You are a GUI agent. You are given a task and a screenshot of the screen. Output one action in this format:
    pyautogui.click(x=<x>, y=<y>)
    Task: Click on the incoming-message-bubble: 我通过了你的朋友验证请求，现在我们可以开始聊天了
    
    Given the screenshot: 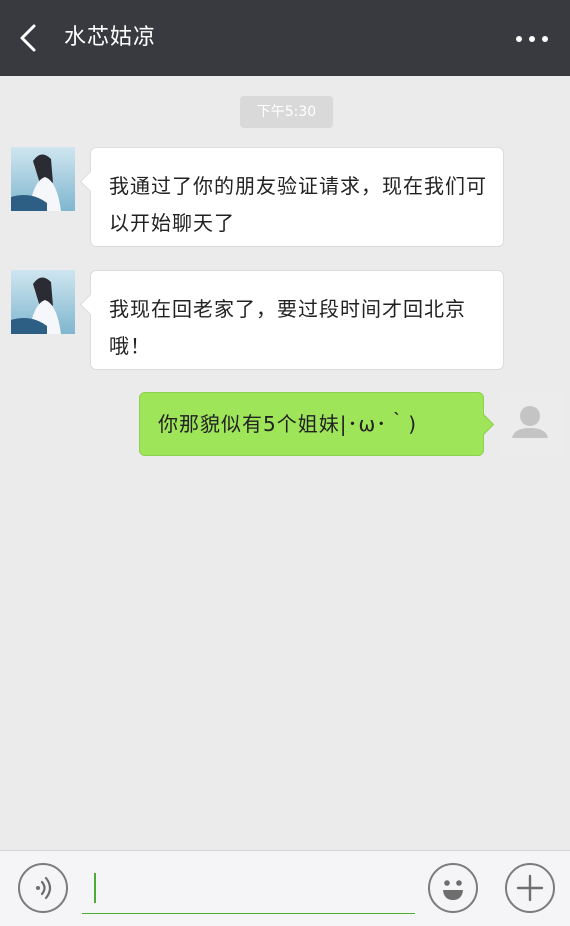 What is the action you would take?
    pyautogui.click(x=297, y=197)
    